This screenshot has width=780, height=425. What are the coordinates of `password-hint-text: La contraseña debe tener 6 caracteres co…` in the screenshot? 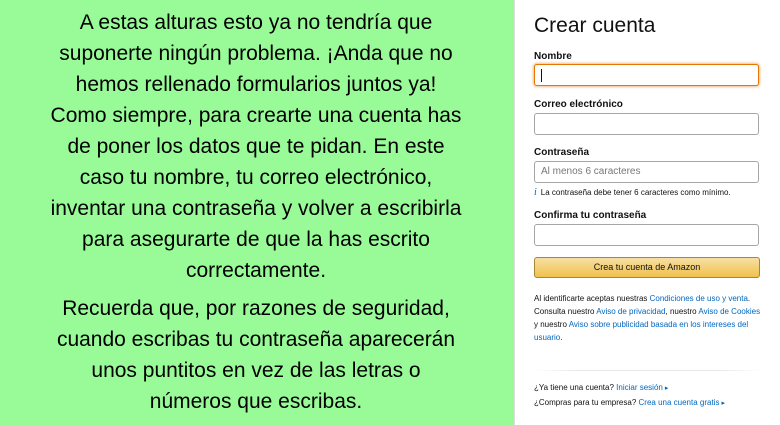 It's located at (635, 192).